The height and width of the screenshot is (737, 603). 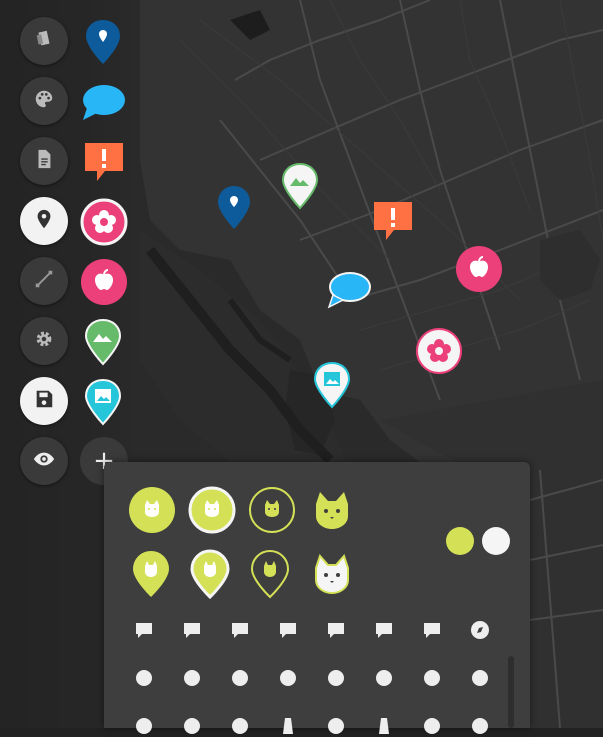 What do you see at coordinates (192, 630) in the screenshot?
I see `comment-plus-icon` at bounding box center [192, 630].